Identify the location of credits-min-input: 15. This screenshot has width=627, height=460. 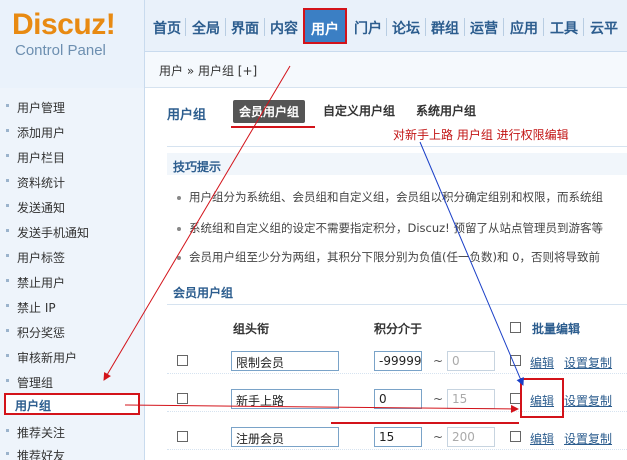
(398, 437).